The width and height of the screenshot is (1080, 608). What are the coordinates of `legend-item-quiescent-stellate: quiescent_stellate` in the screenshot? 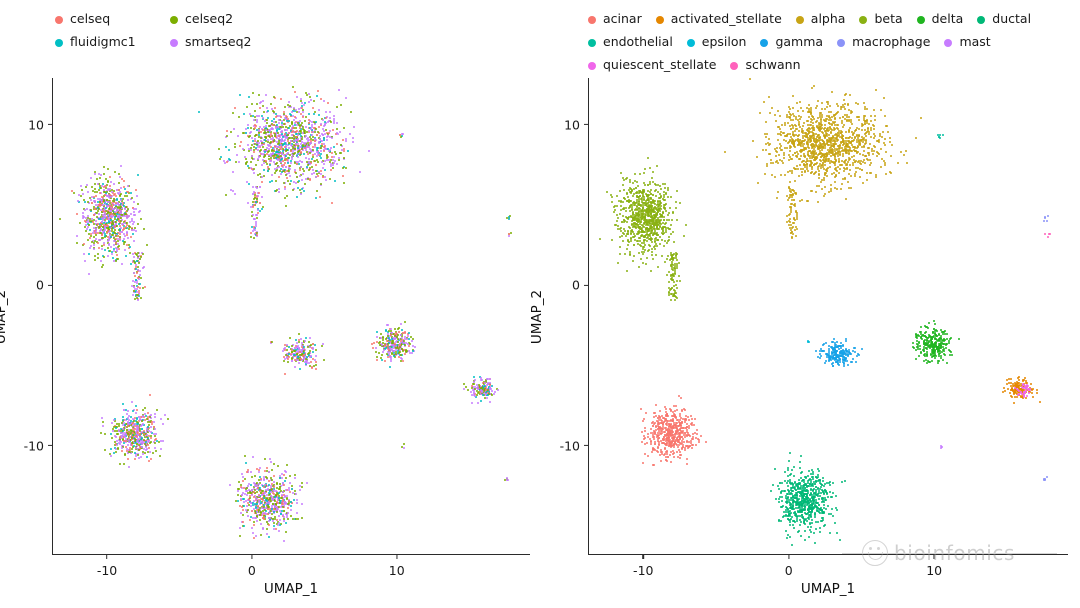 It's located at (652, 65).